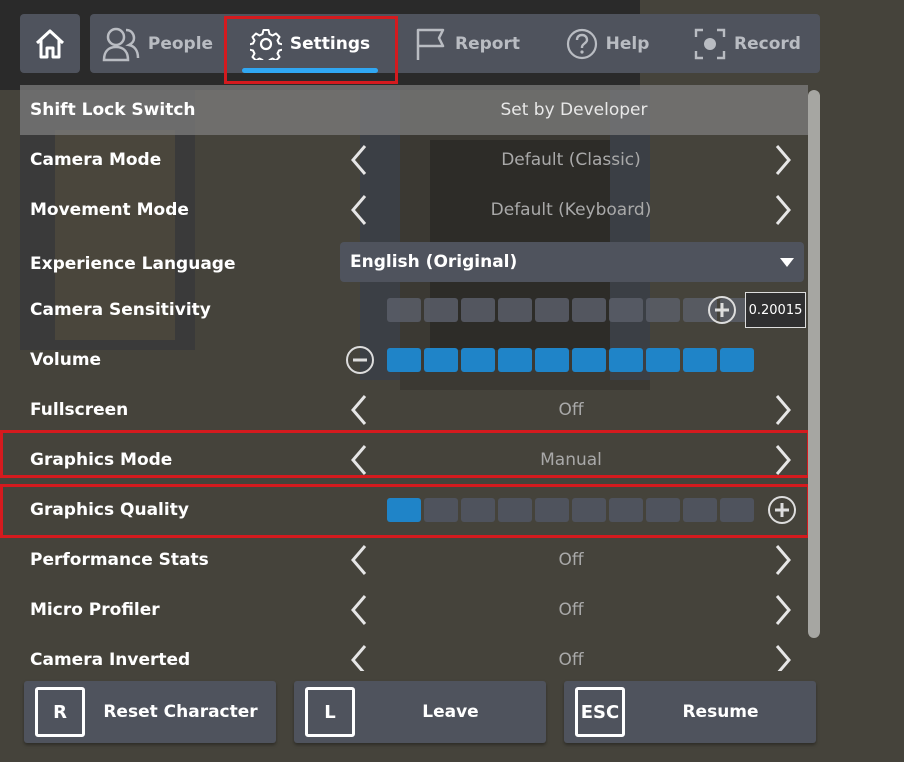  I want to click on minus-icon, so click(360, 360).